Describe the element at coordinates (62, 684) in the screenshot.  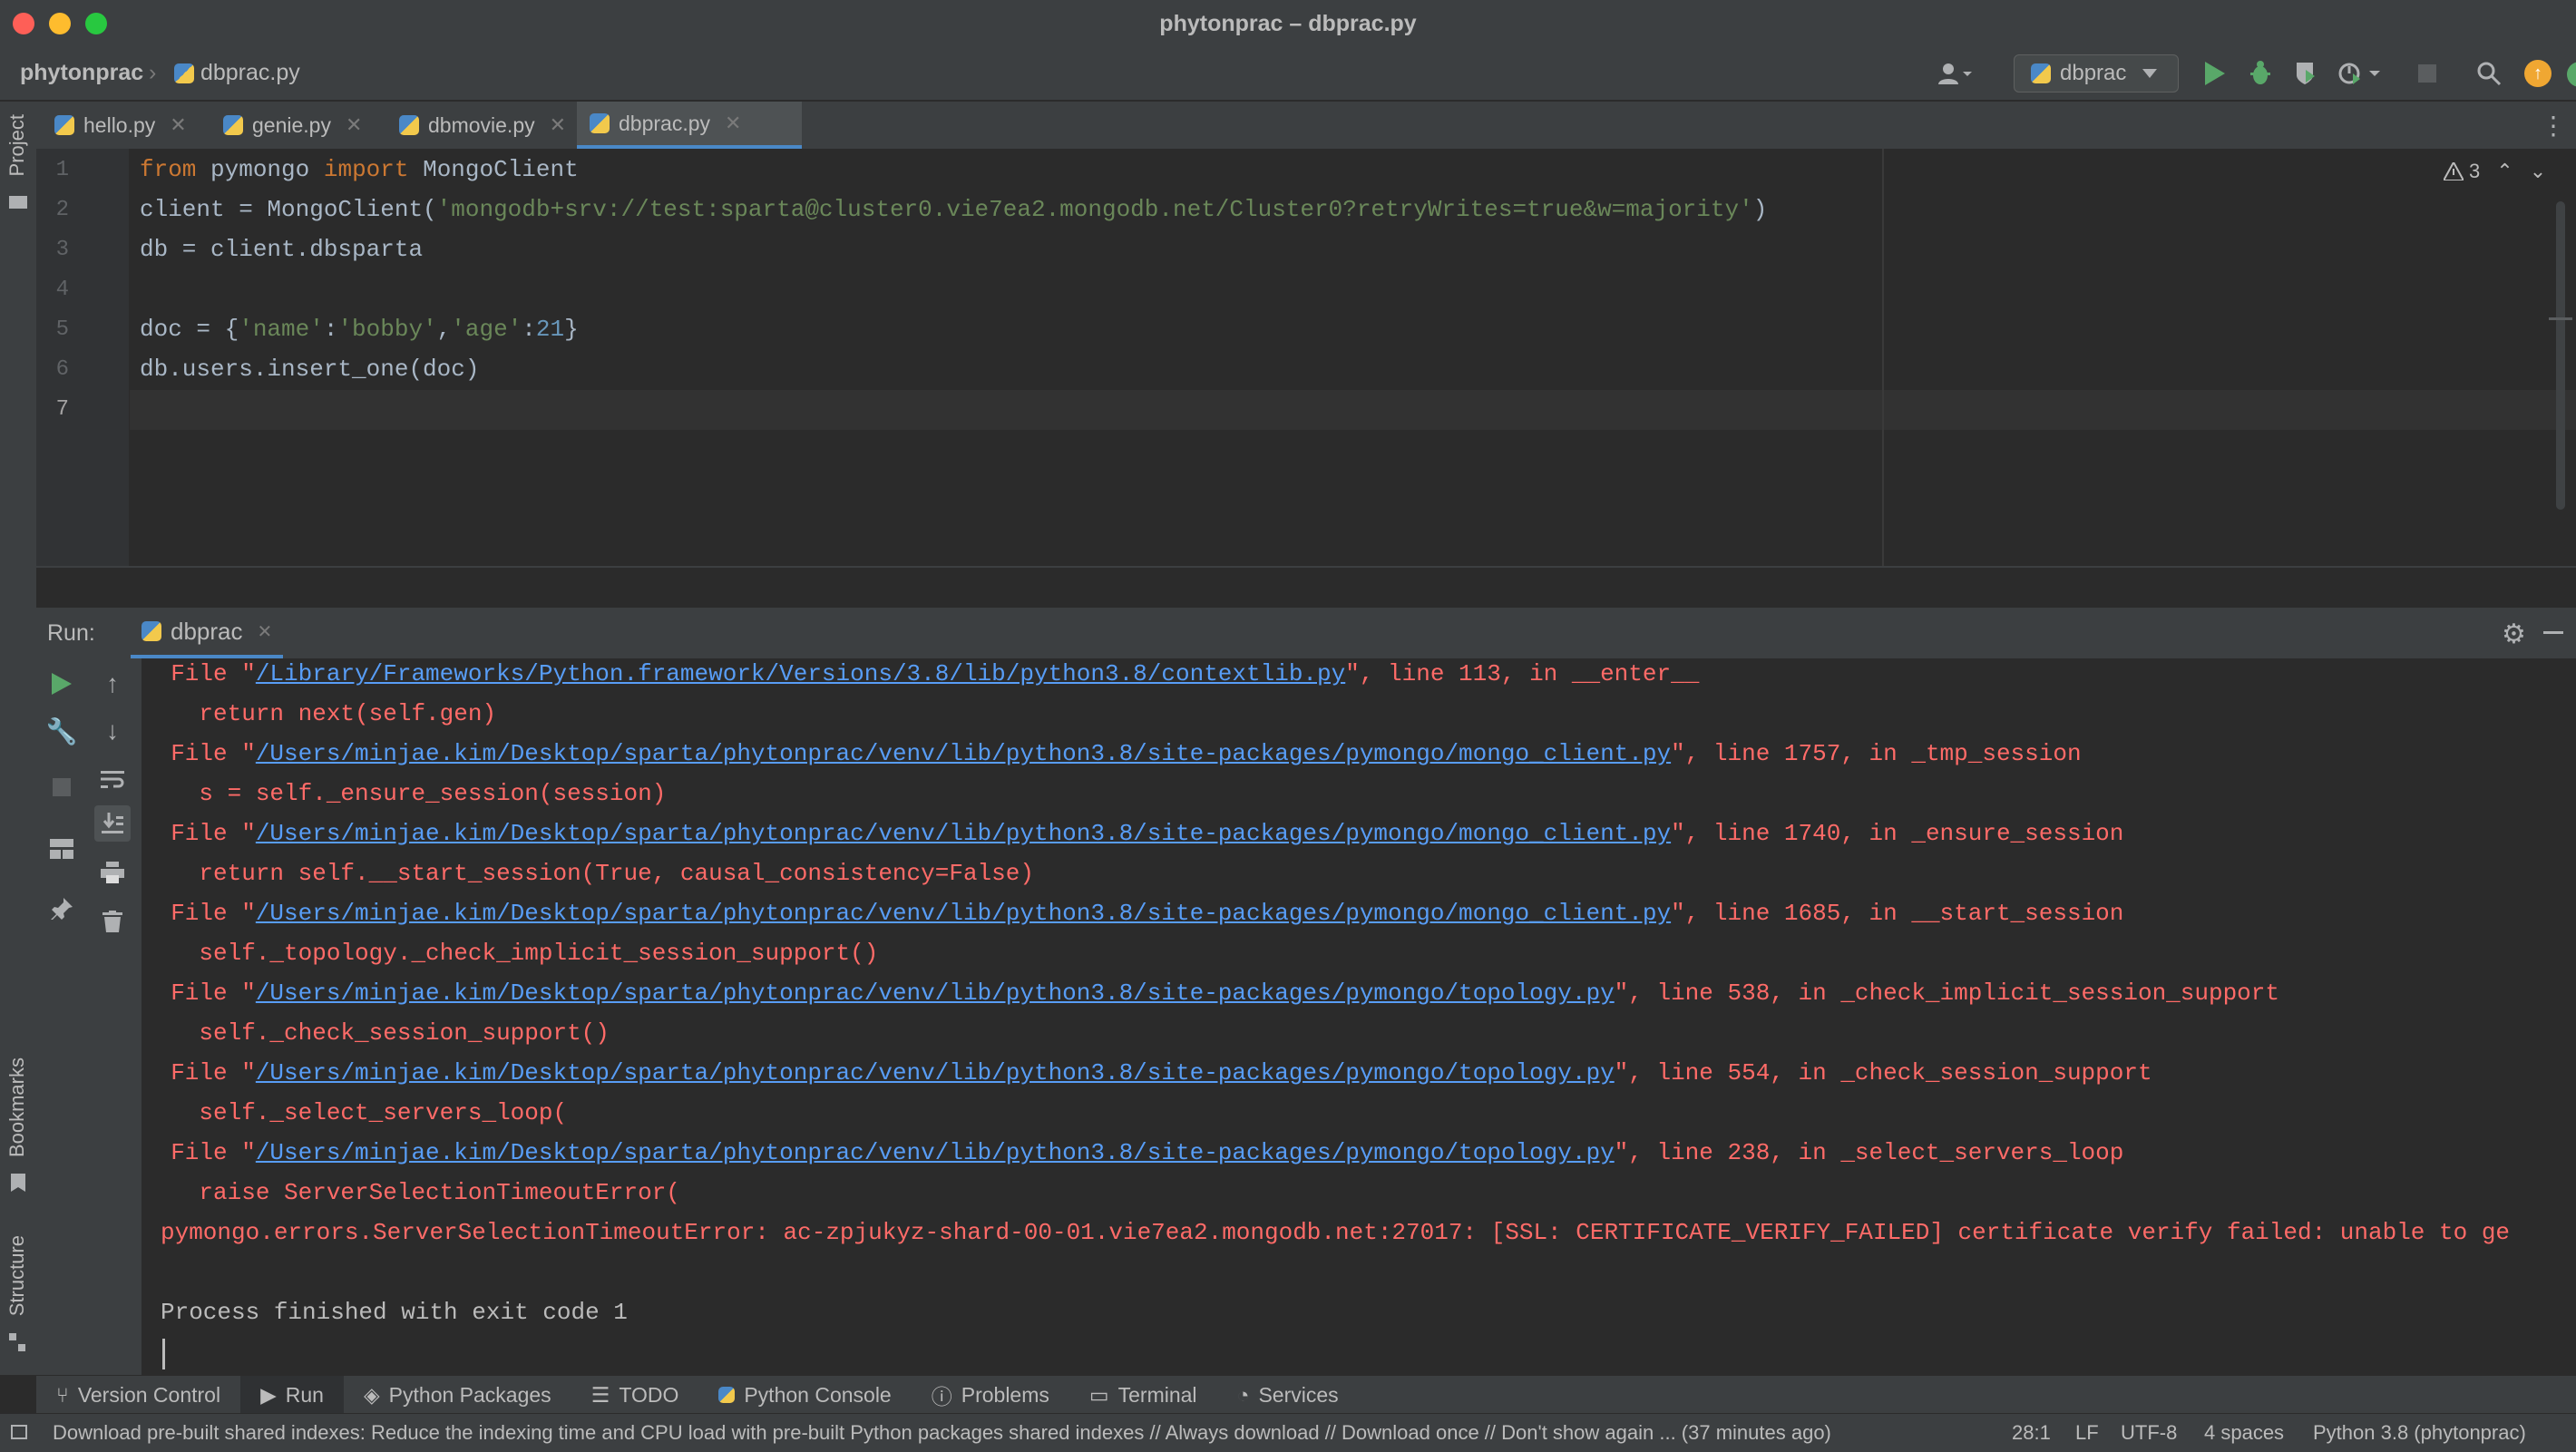
I see `rerun-icon` at that location.